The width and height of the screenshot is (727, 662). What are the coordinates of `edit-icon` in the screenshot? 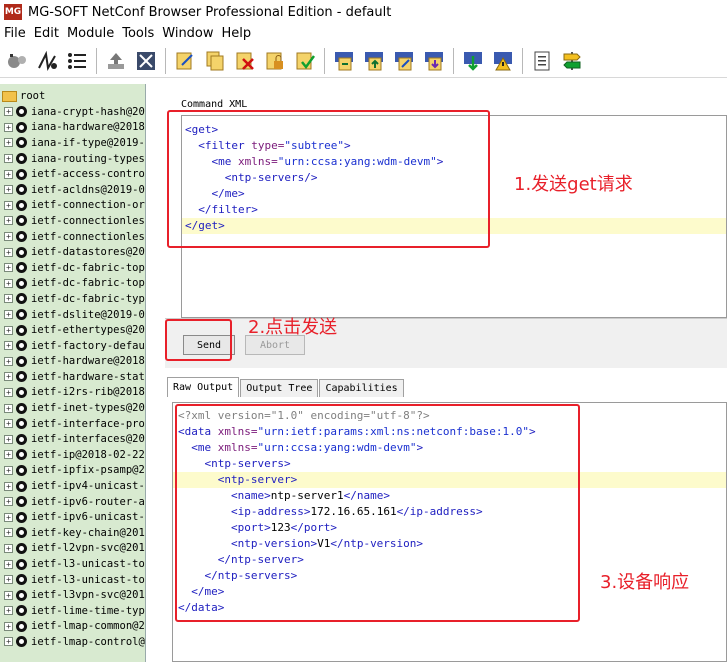 It's located at (185, 61).